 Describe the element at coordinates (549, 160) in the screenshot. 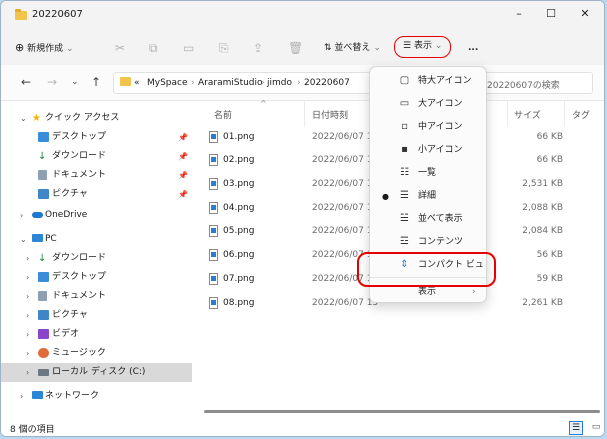

I see `file-size: 66 KB` at that location.